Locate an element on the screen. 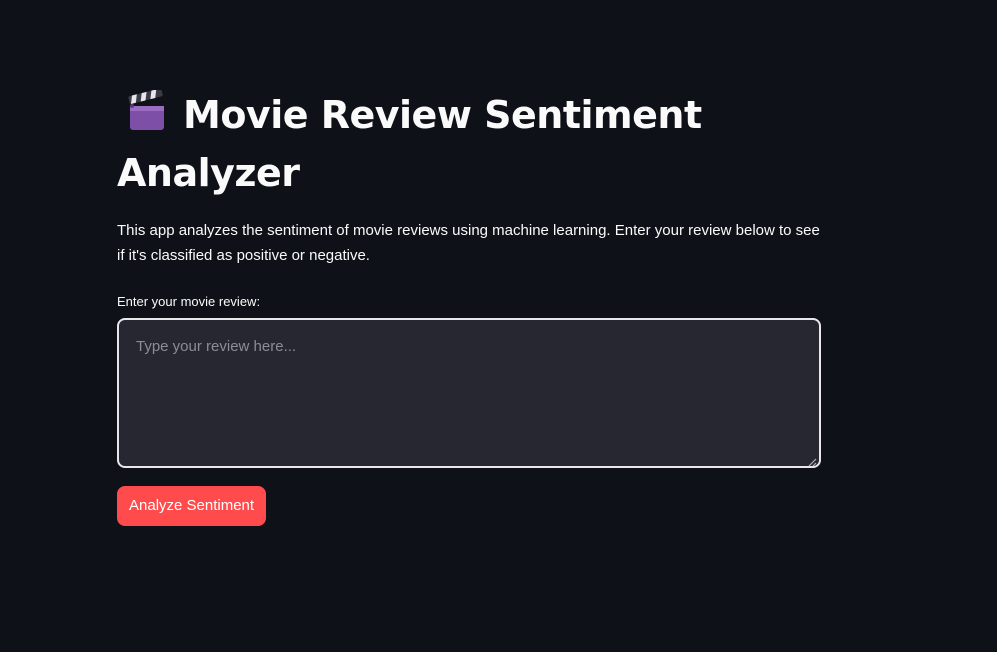 This screenshot has height=652, width=997. review-input-label: Enter your movie review: is located at coordinates (189, 301).